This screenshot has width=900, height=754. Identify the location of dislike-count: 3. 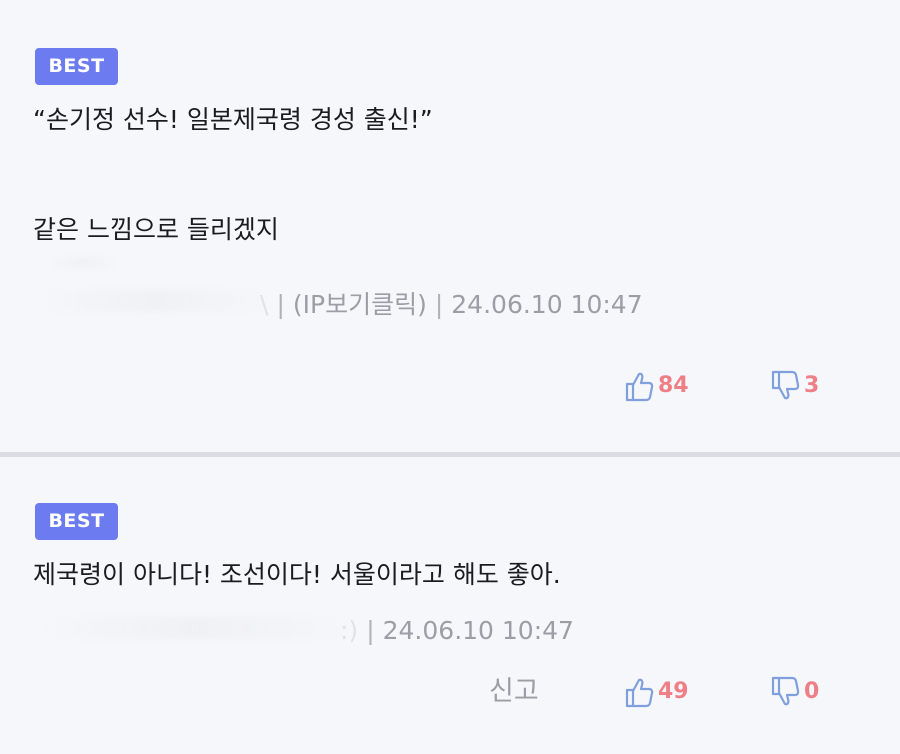
(812, 385).